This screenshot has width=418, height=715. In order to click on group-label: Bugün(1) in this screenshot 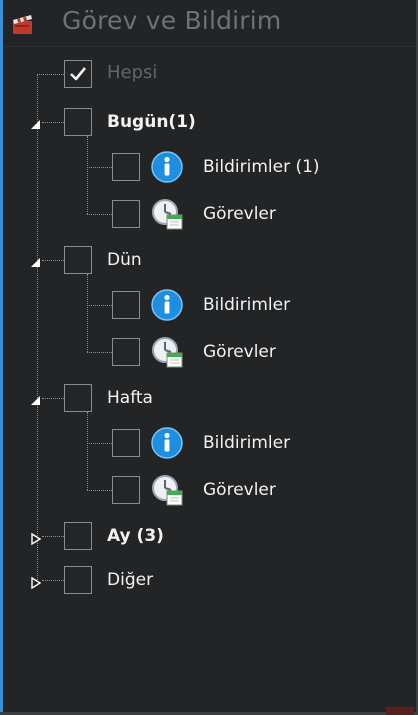, I will do `click(151, 122)`.